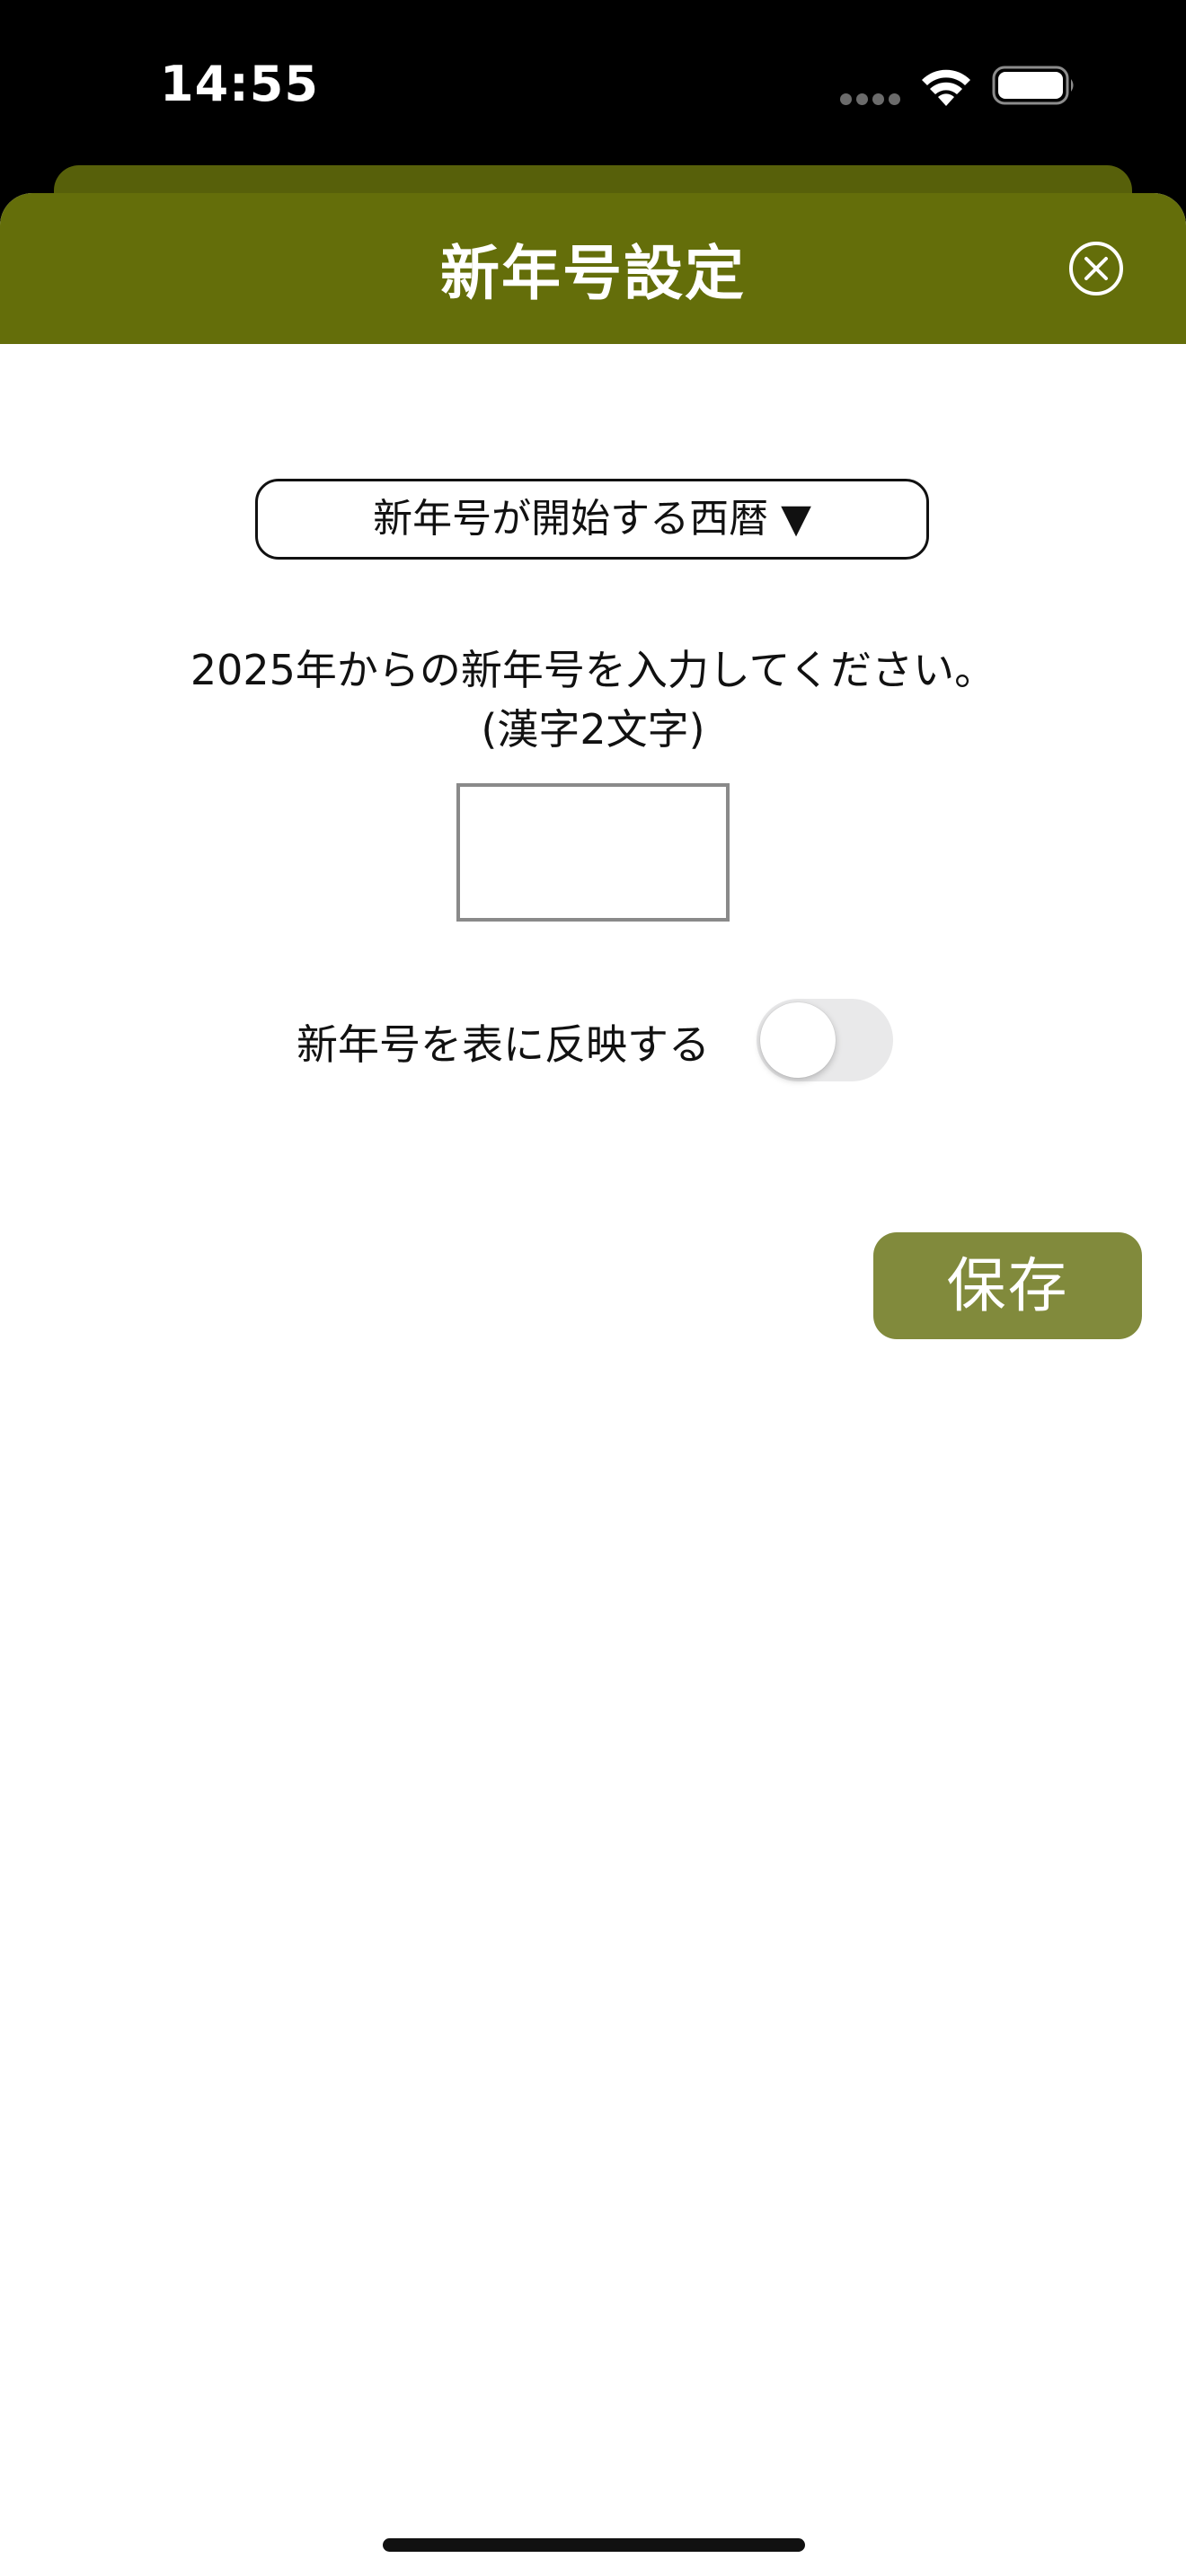  Describe the element at coordinates (593, 273) in the screenshot. I see `sheet-title: 新年号設定` at that location.